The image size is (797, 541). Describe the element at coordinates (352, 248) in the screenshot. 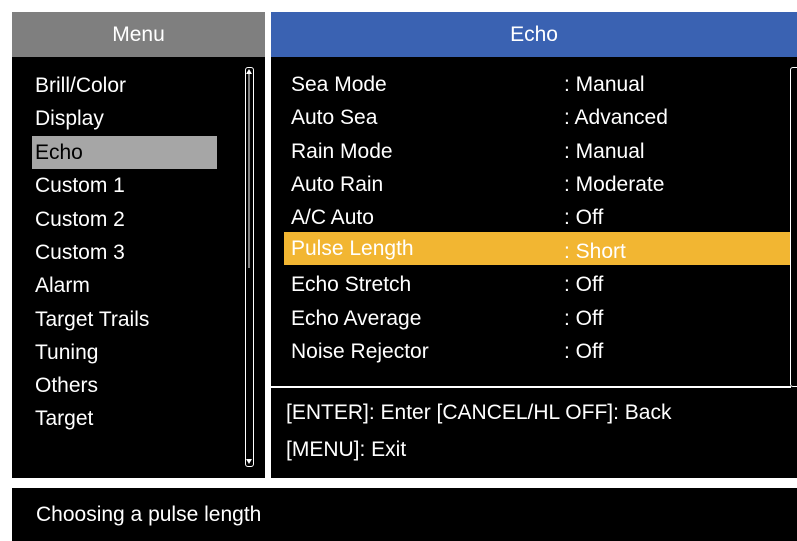

I see `setting-name: Pulse Length` at that location.